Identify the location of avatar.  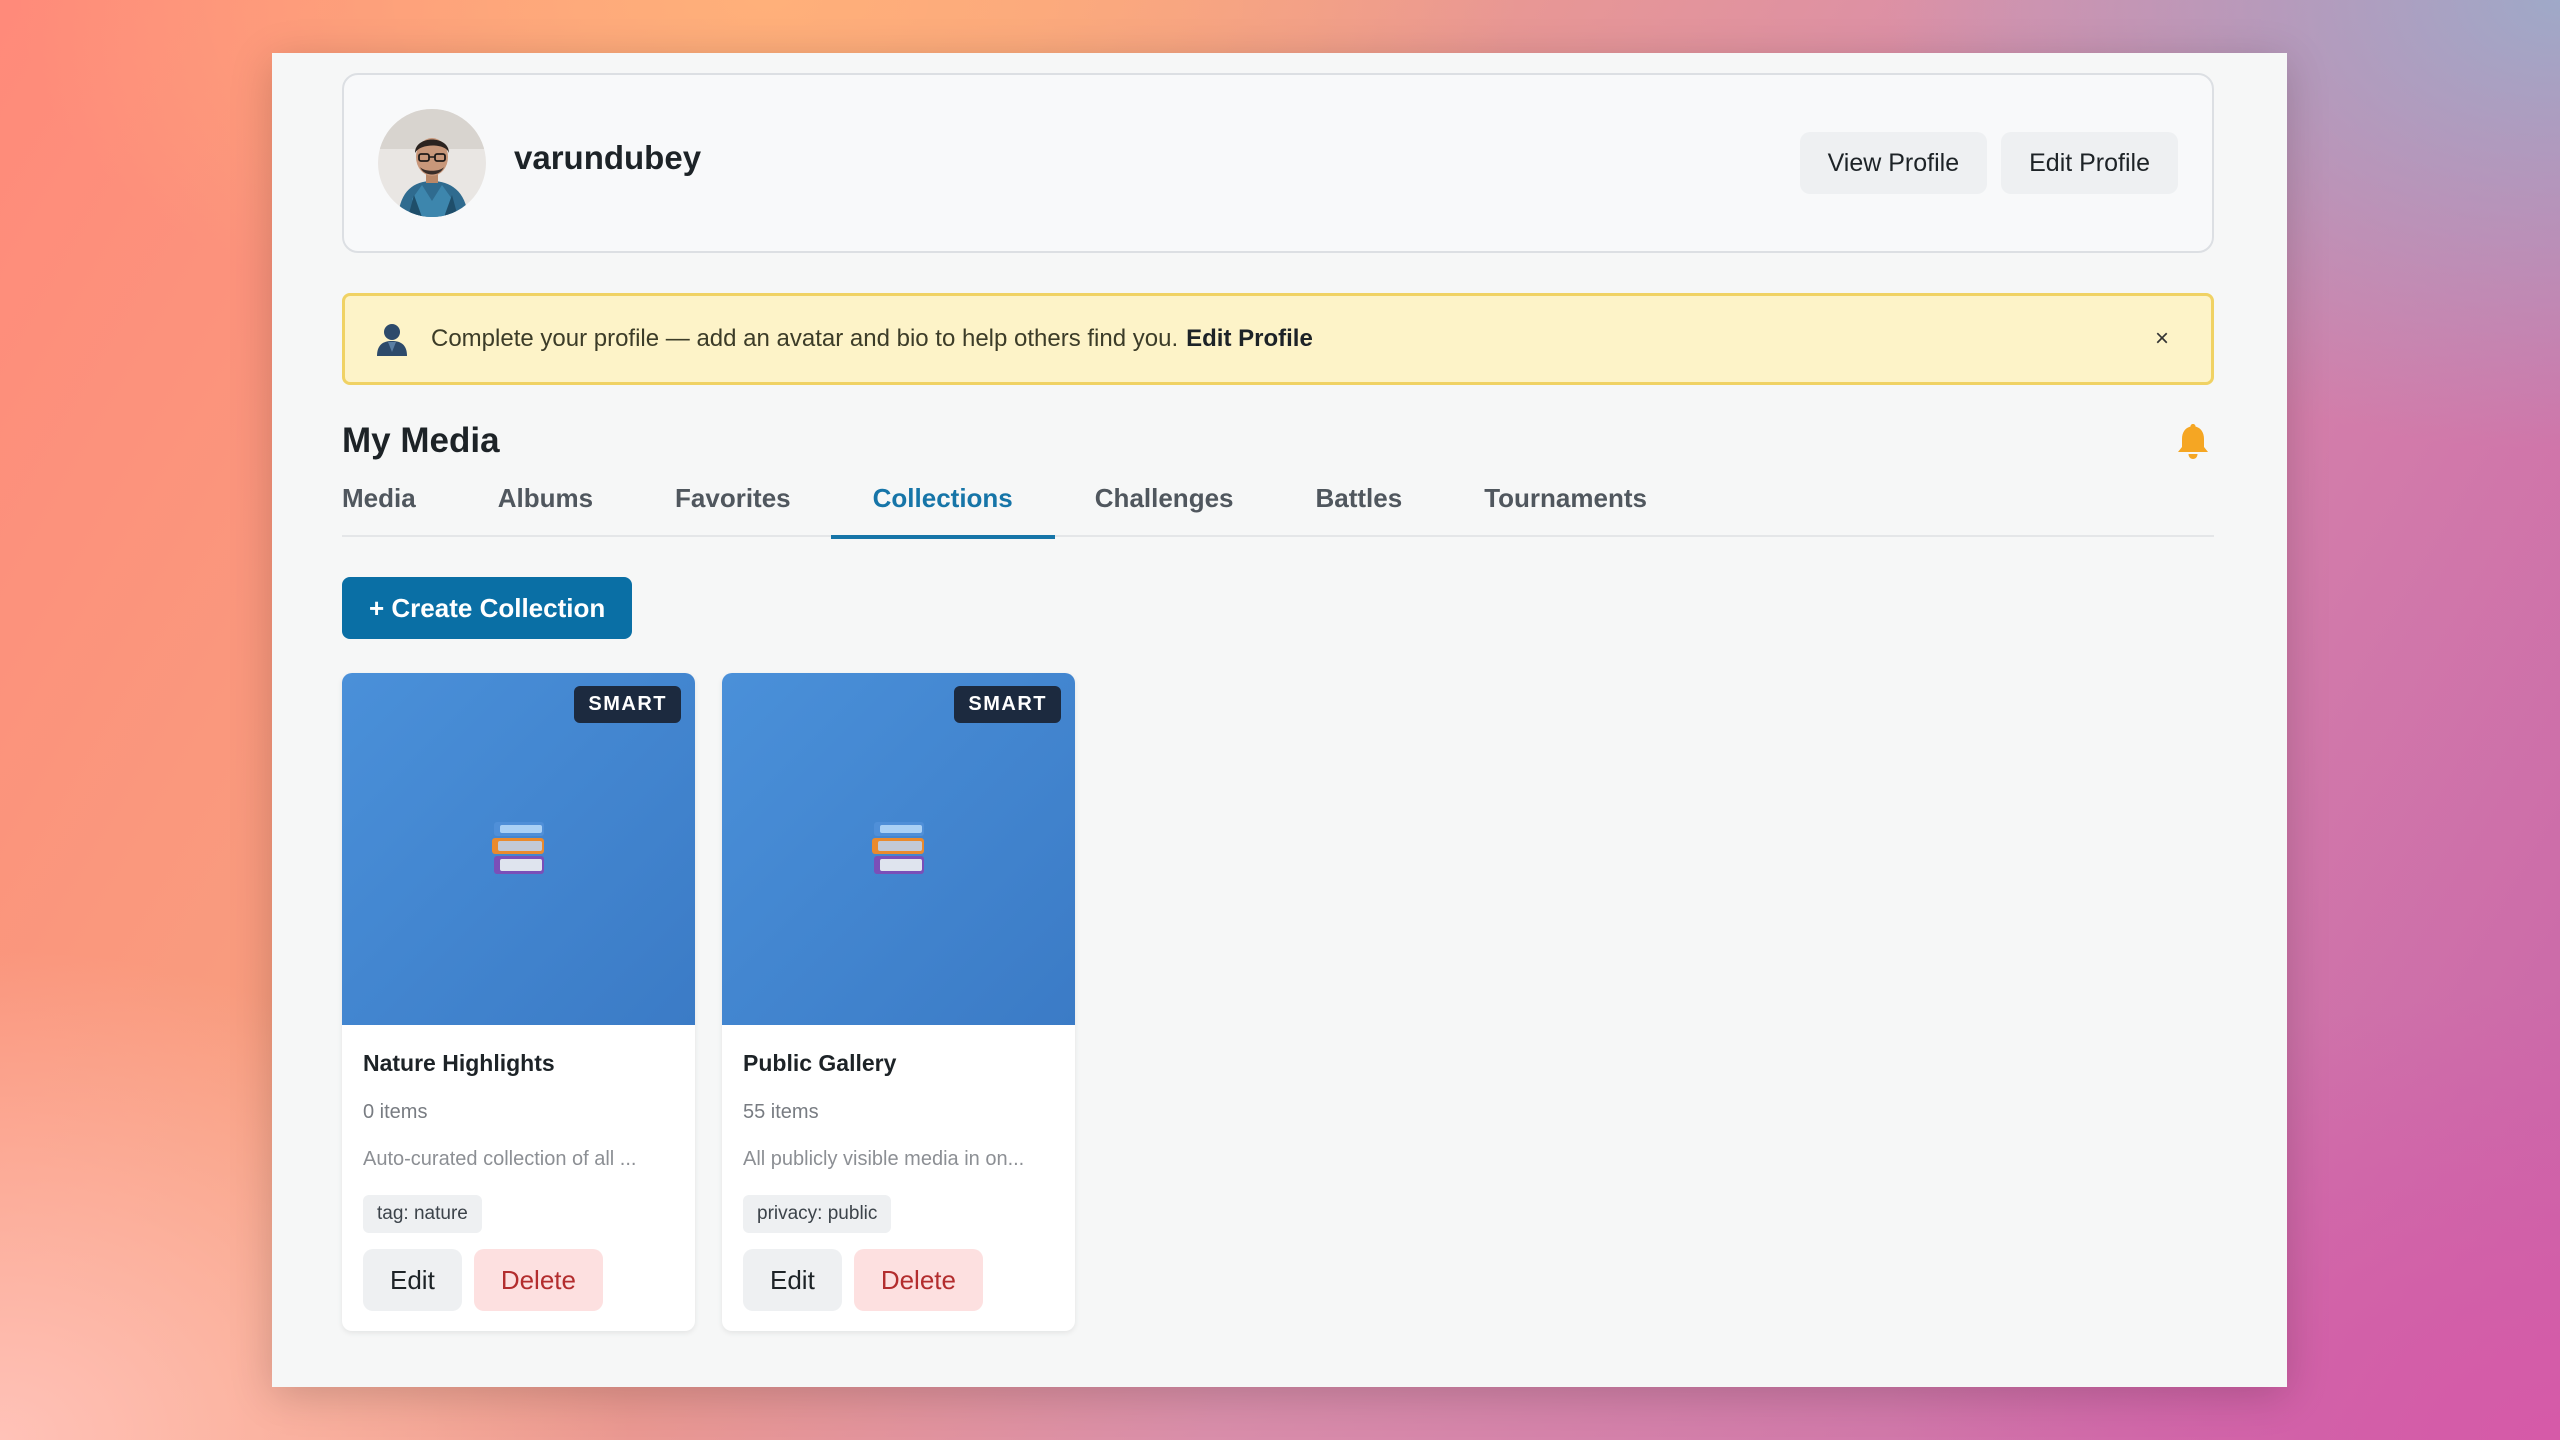
(432, 163).